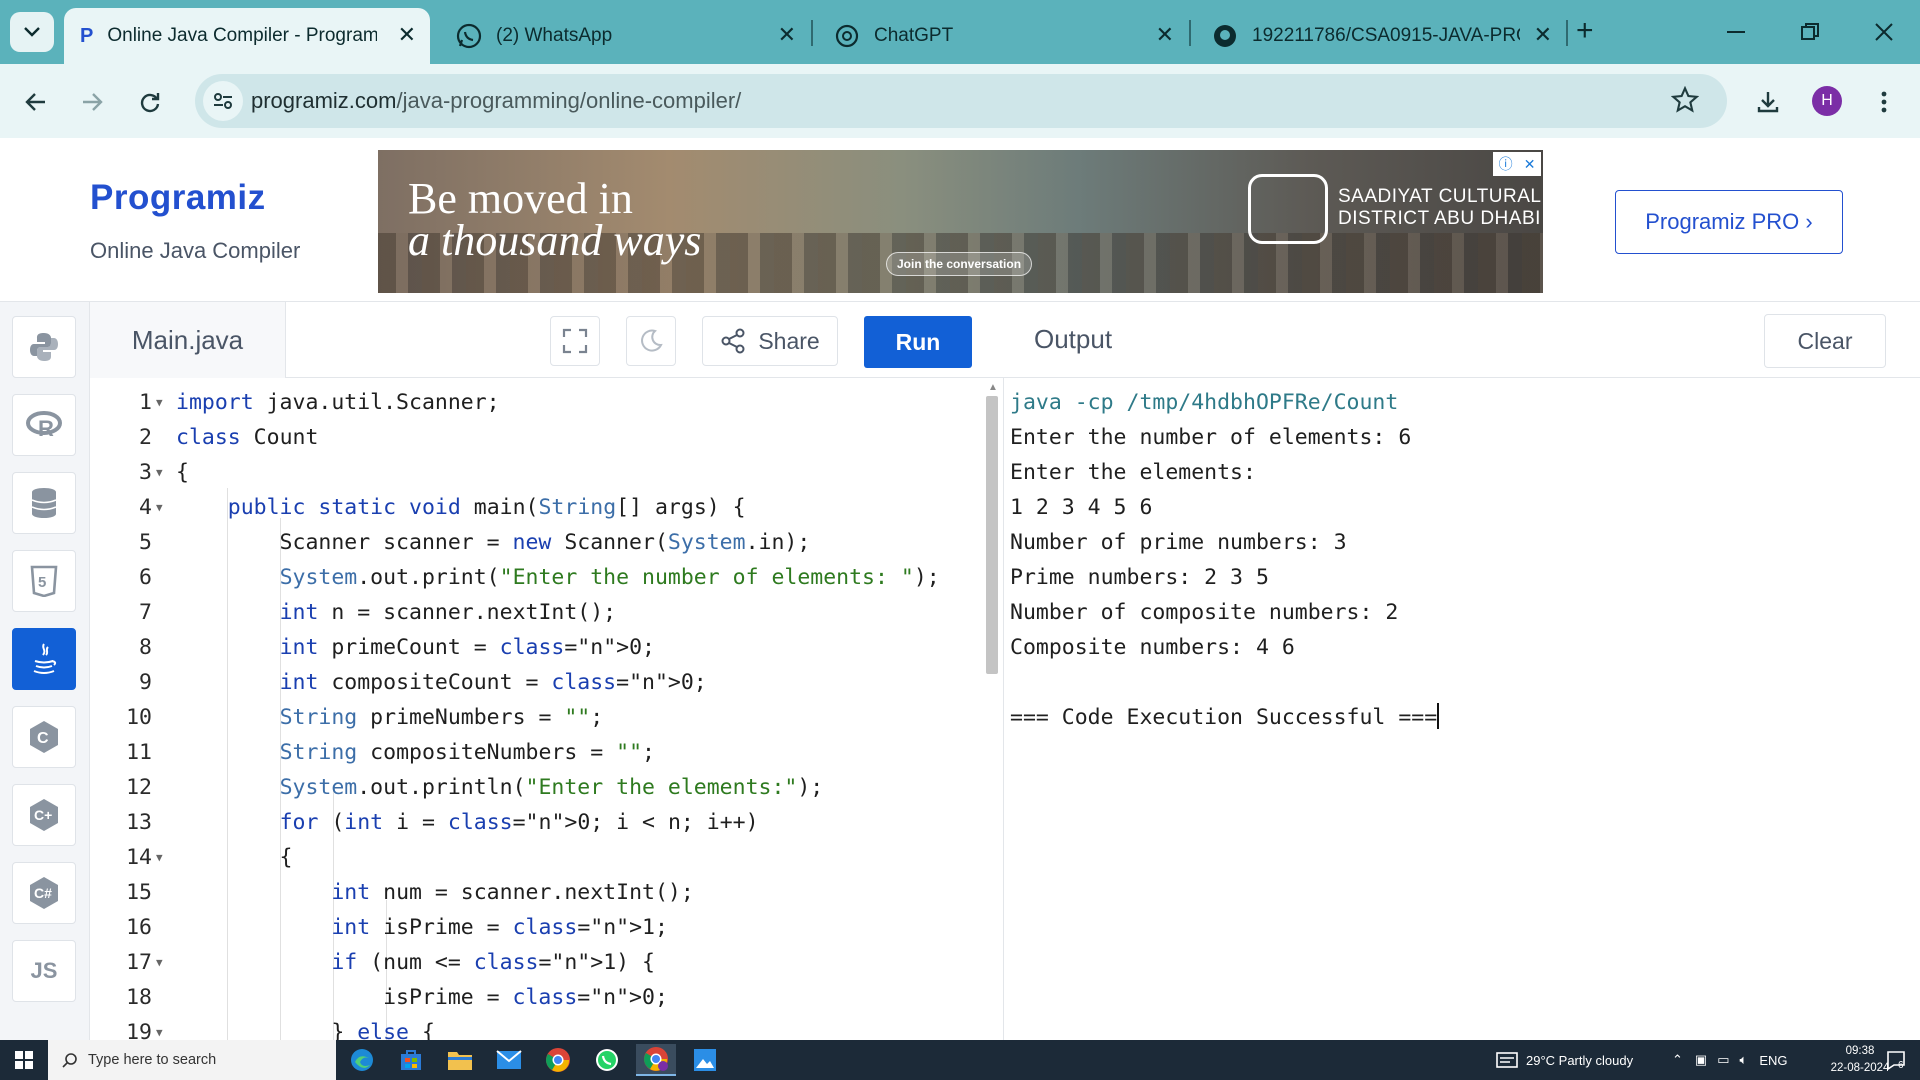 Image resolution: width=1920 pixels, height=1080 pixels. What do you see at coordinates (145, 612) in the screenshot?
I see `line-number: 7` at bounding box center [145, 612].